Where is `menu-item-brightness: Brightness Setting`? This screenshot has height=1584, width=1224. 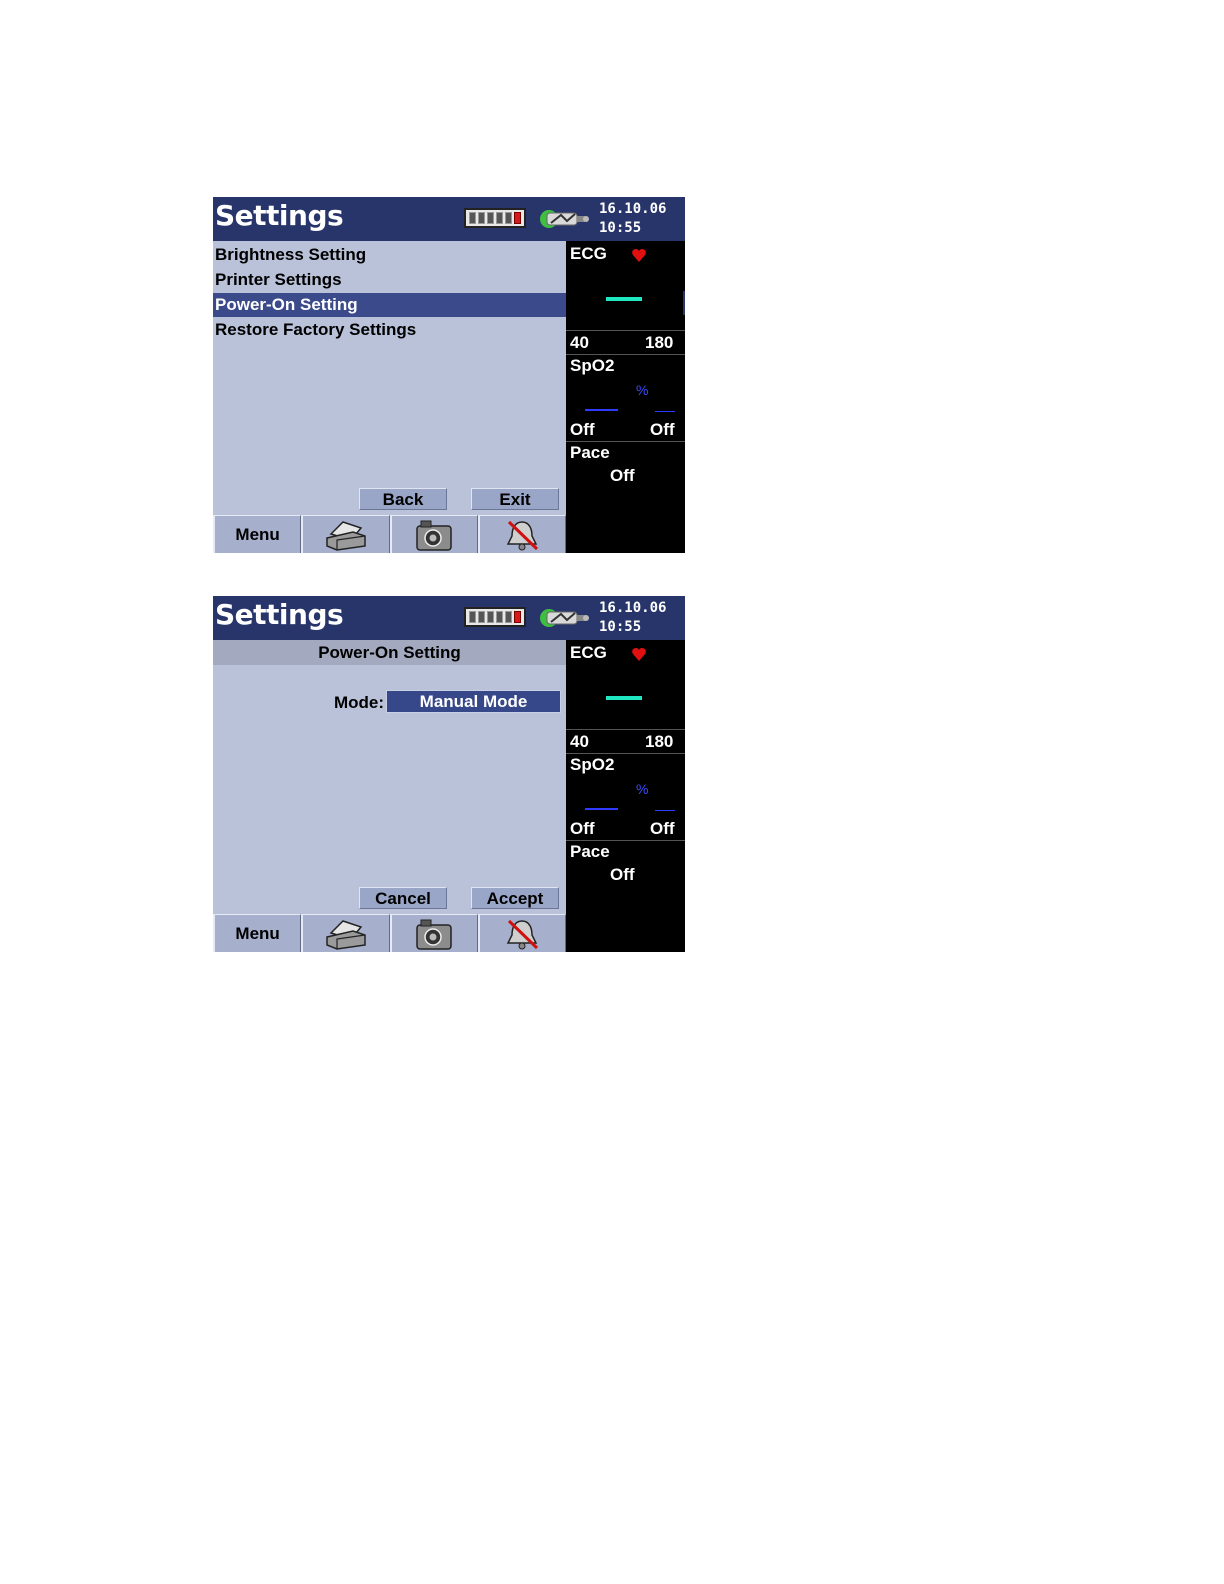 menu-item-brightness: Brightness Setting is located at coordinates (389, 255).